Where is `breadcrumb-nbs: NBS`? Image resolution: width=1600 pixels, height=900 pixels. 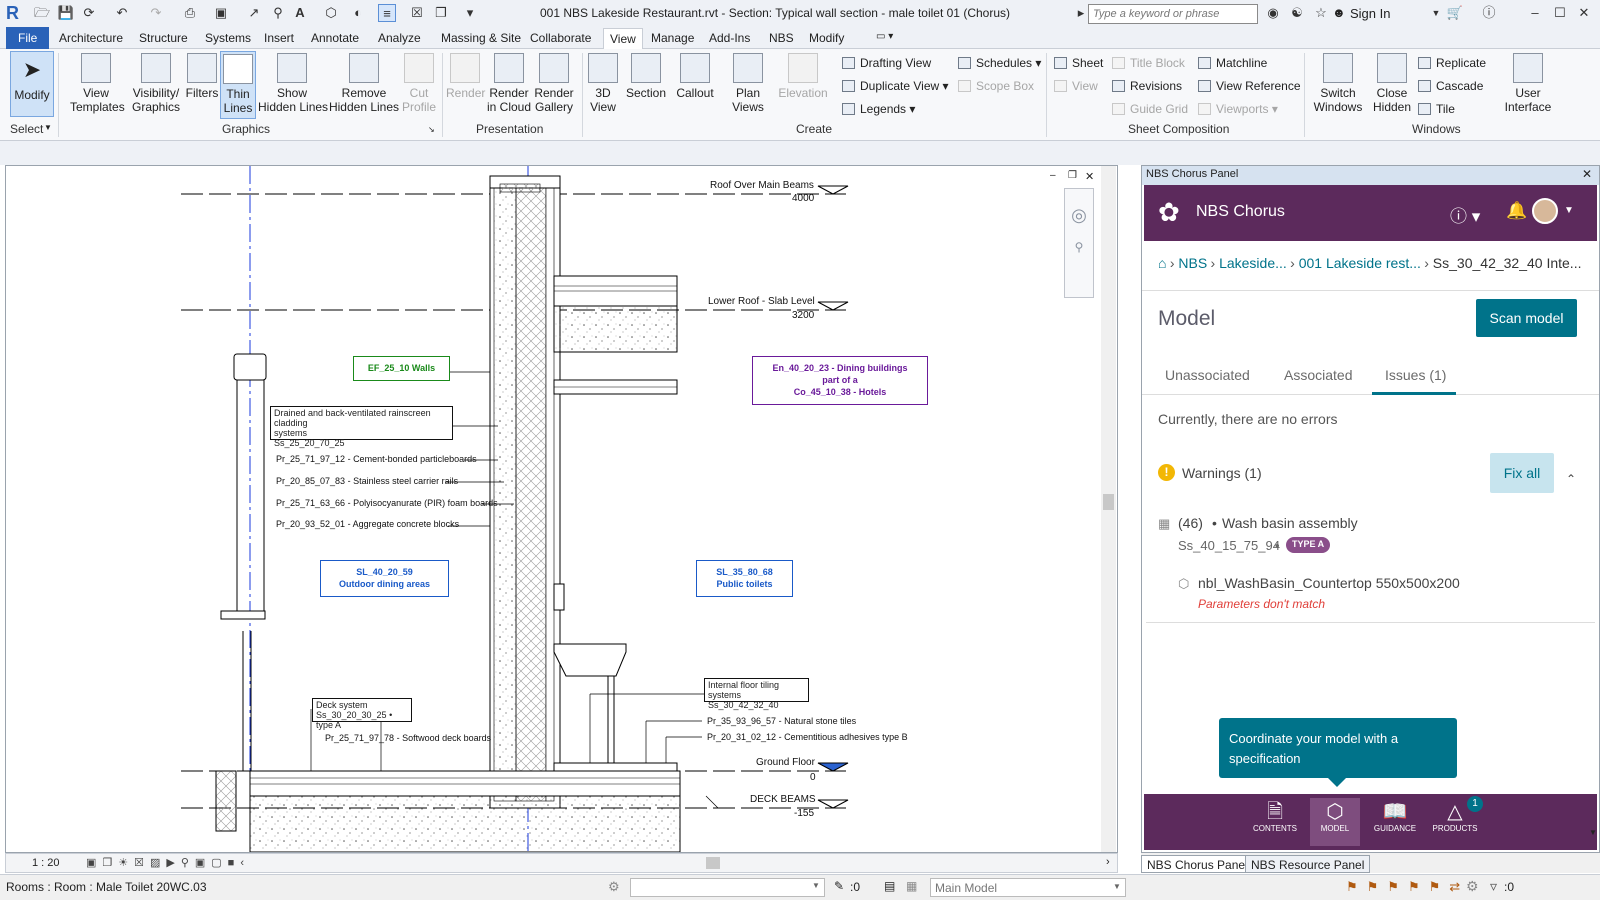 breadcrumb-nbs: NBS is located at coordinates (1192, 263).